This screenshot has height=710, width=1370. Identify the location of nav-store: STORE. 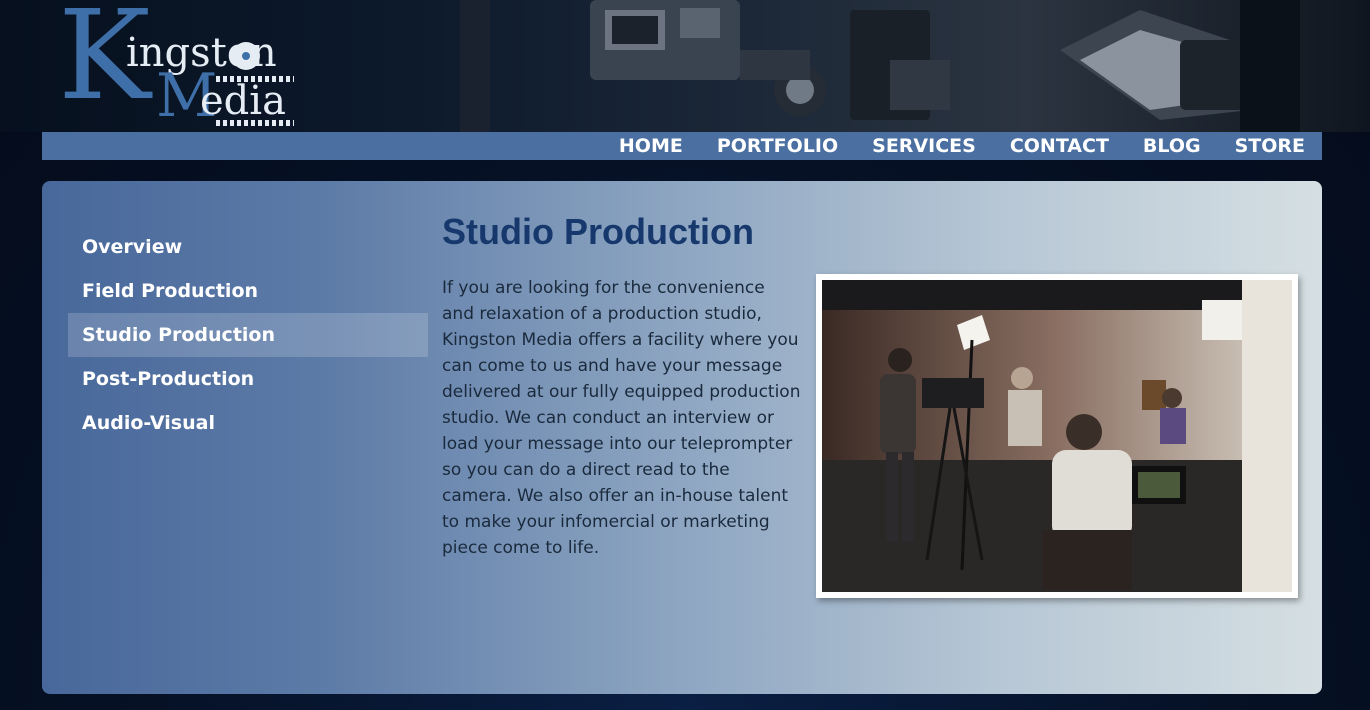
(1261, 146).